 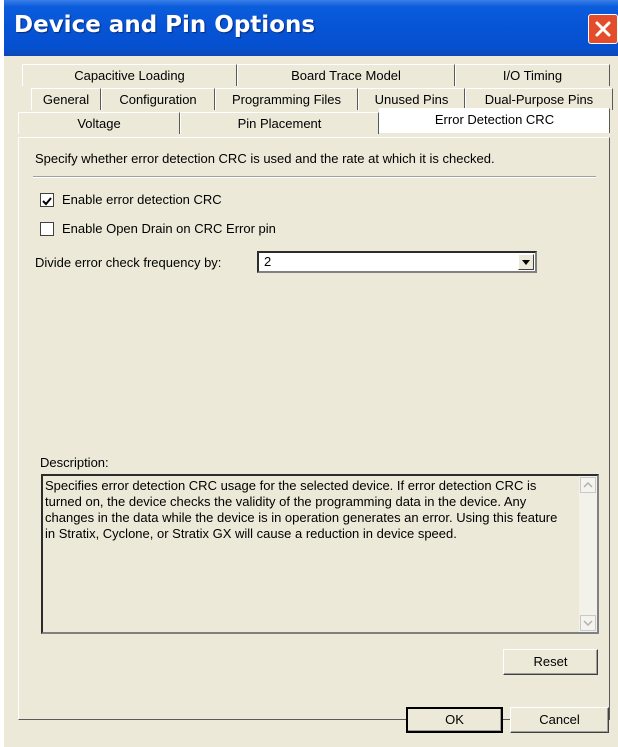 What do you see at coordinates (286, 99) in the screenshot?
I see `tab-programming-files: Programming Files` at bounding box center [286, 99].